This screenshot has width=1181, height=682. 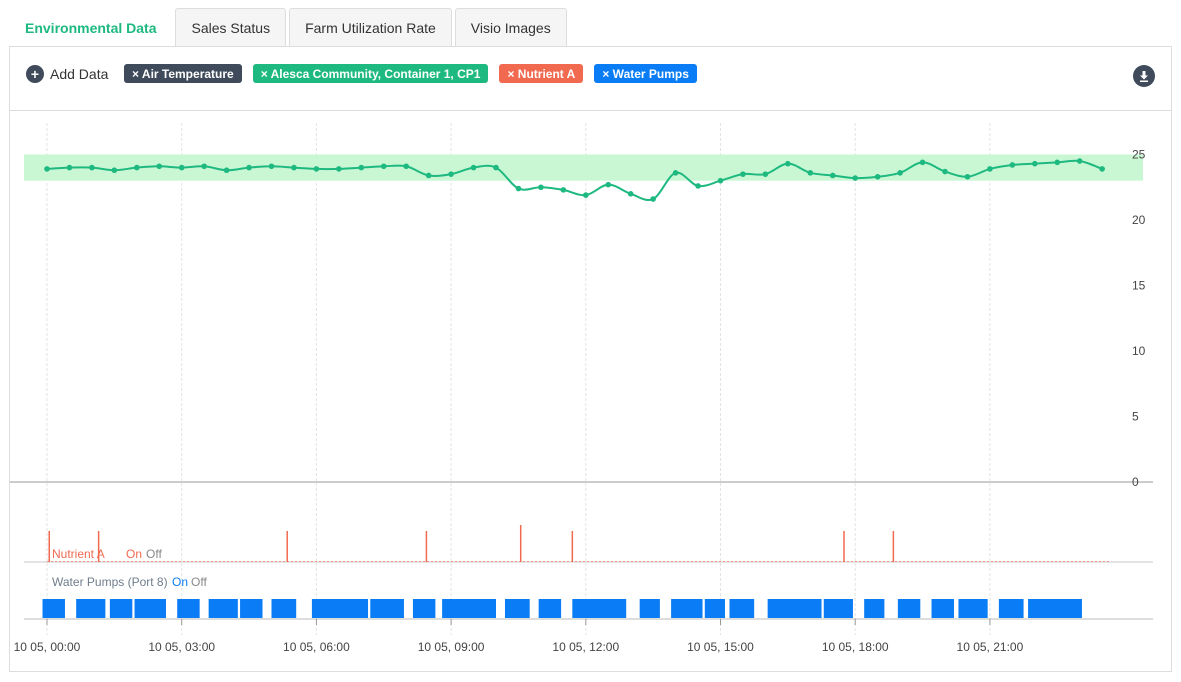 What do you see at coordinates (199, 582) in the screenshot?
I see `pump-legend-off: Off` at bounding box center [199, 582].